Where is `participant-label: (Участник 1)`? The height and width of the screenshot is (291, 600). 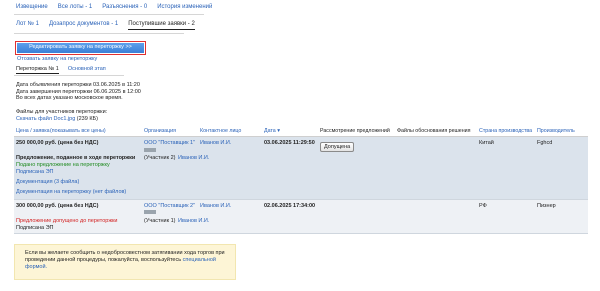 participant-label: (Участник 1) is located at coordinates (160, 221).